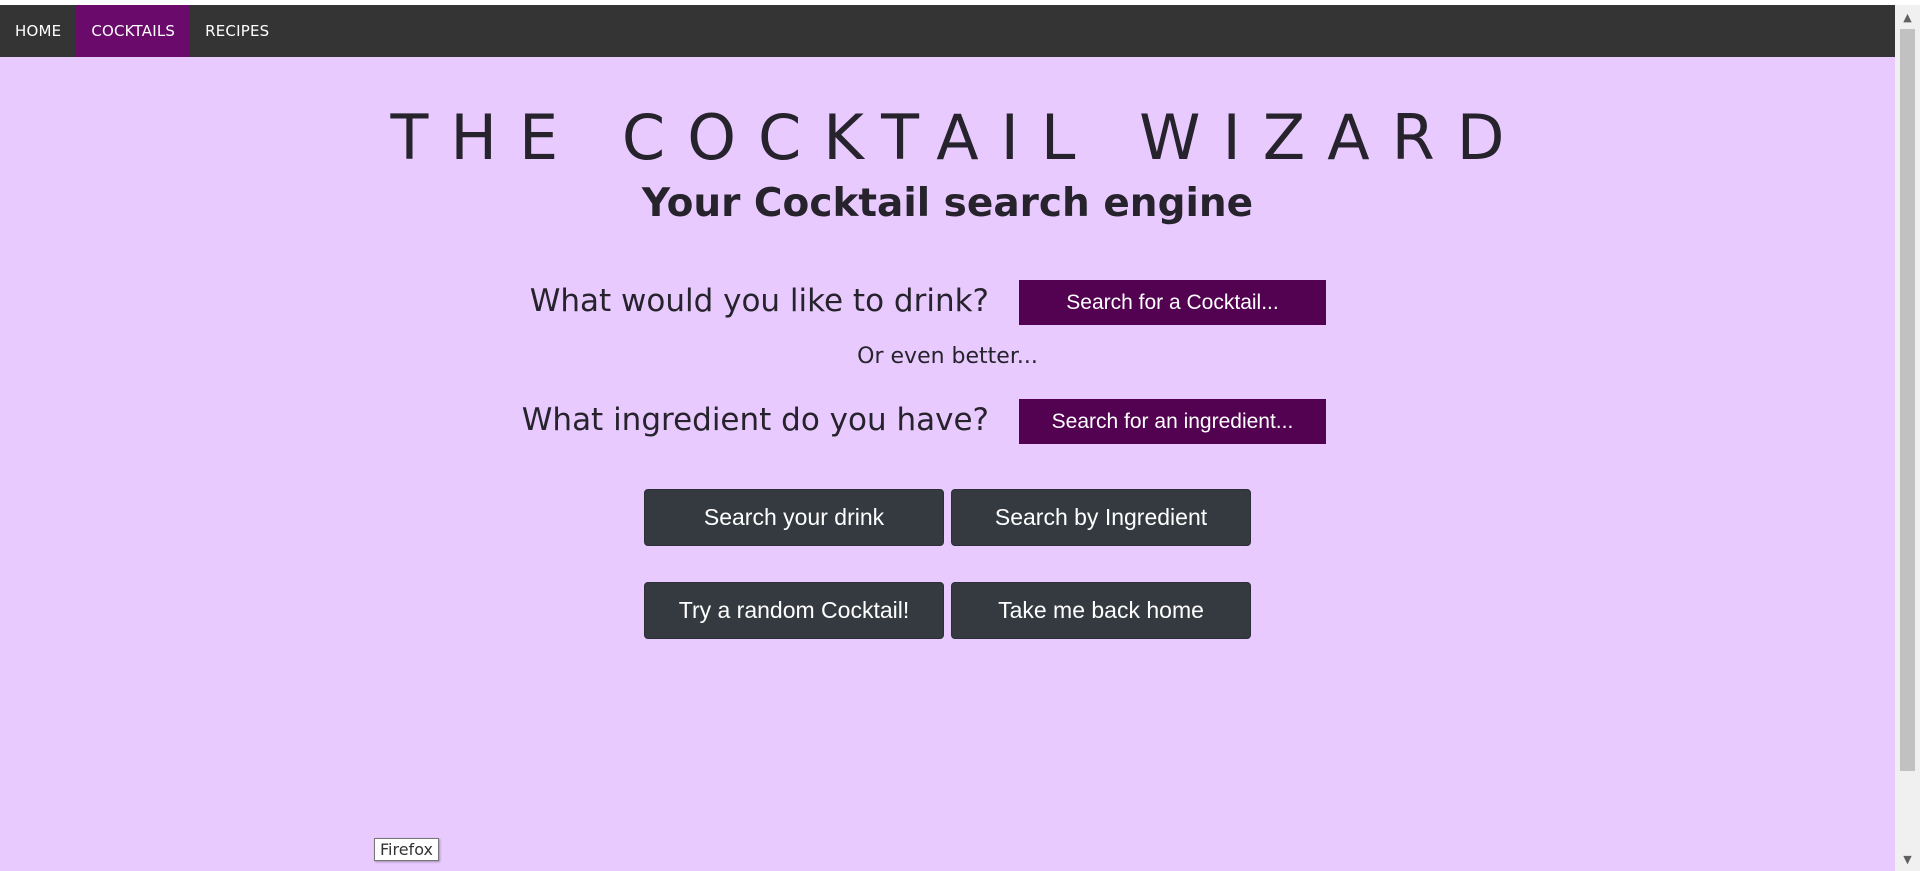  What do you see at coordinates (759, 301) in the screenshot?
I see `drink-question-label: What would you like to drink?` at bounding box center [759, 301].